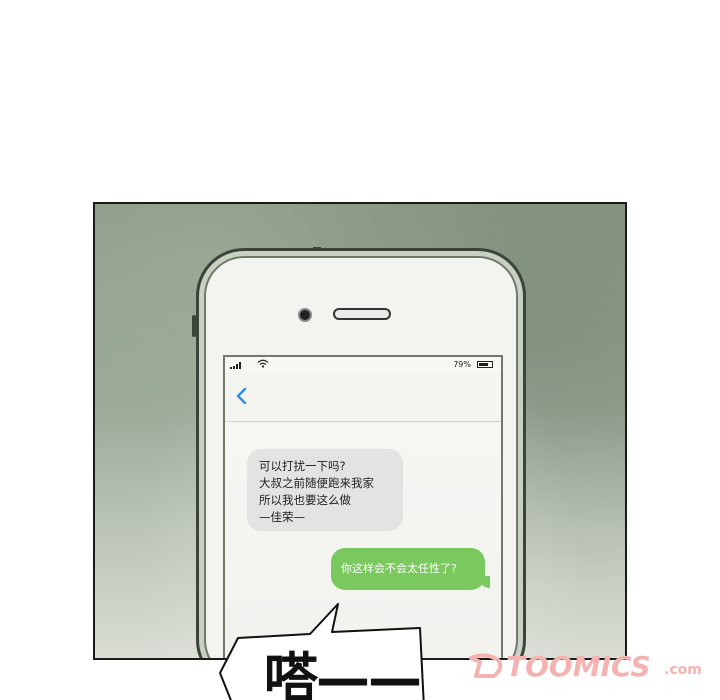  What do you see at coordinates (237, 365) in the screenshot?
I see `signal-bars-icon` at bounding box center [237, 365].